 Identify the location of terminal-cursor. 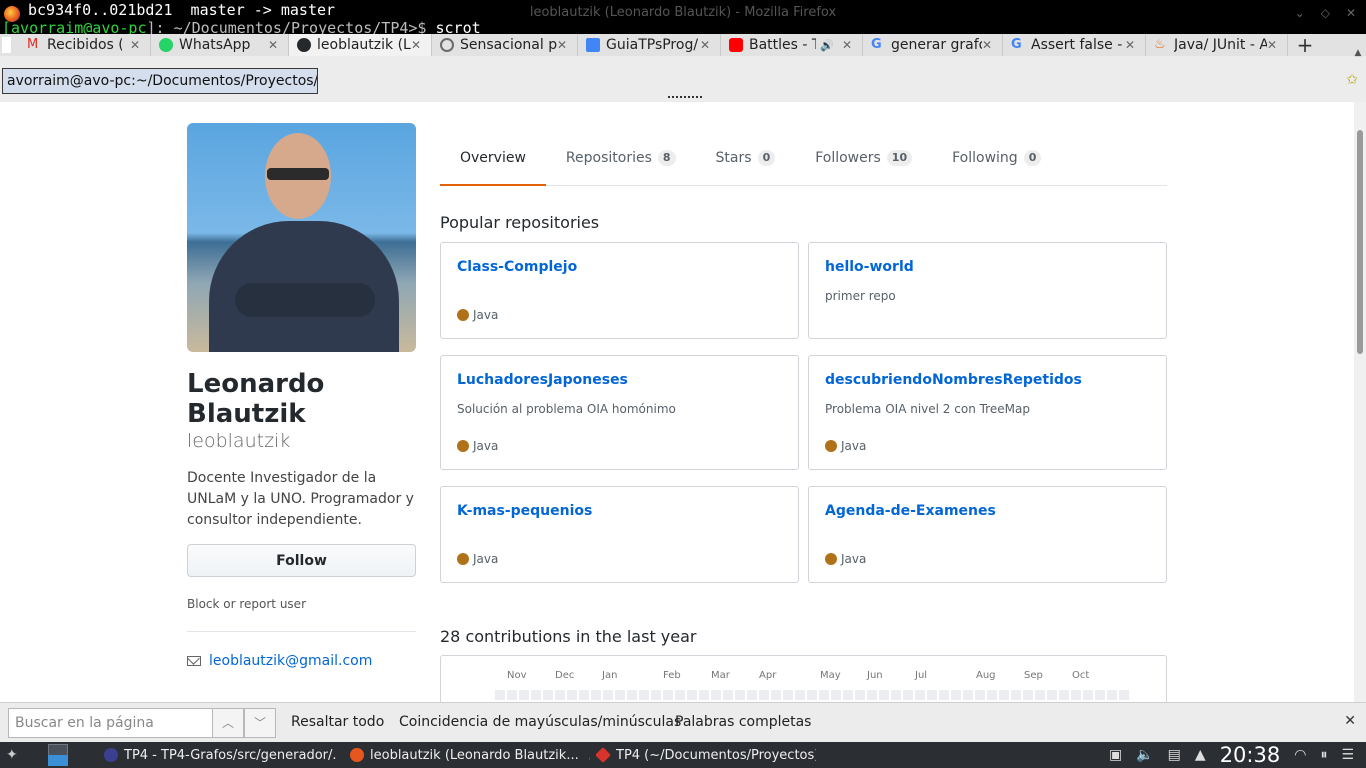
(6, 45).